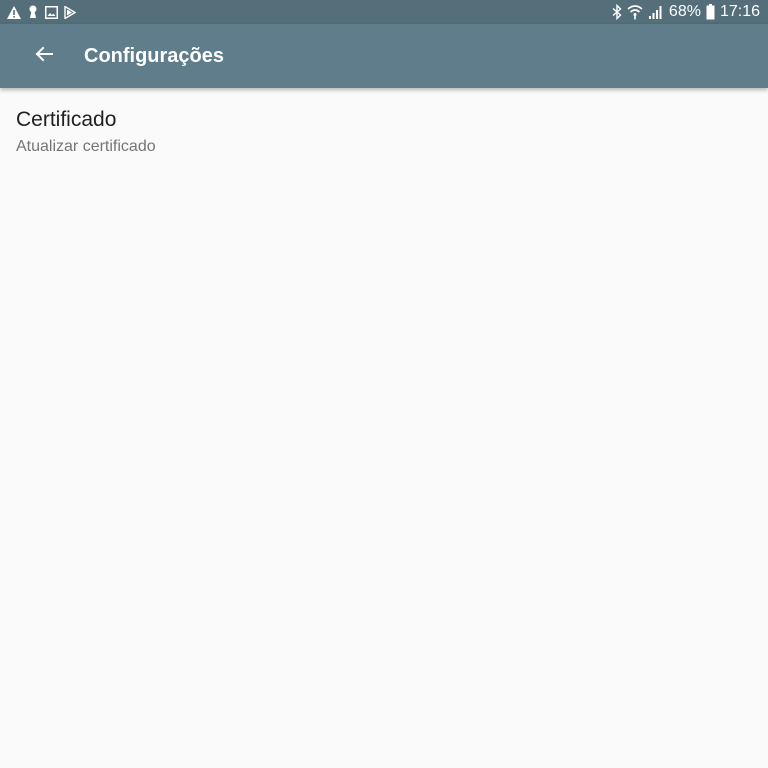 This screenshot has height=768, width=768. What do you see at coordinates (617, 12) in the screenshot?
I see `bluetooth-icon` at bounding box center [617, 12].